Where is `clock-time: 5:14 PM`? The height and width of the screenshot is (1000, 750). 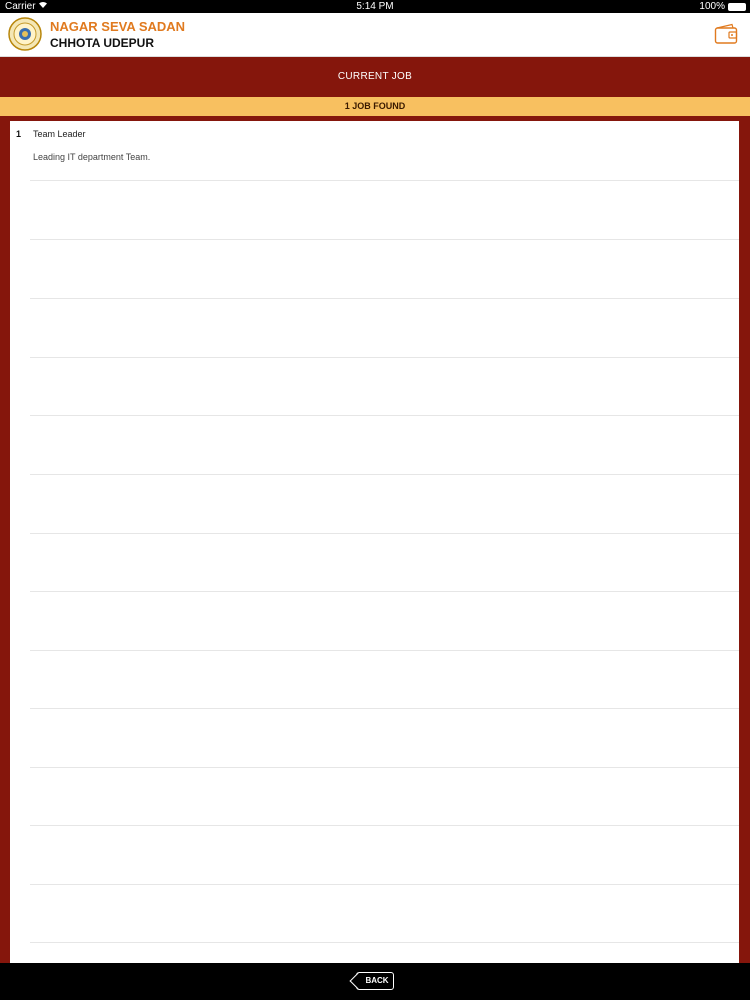 clock-time: 5:14 PM is located at coordinates (375, 6).